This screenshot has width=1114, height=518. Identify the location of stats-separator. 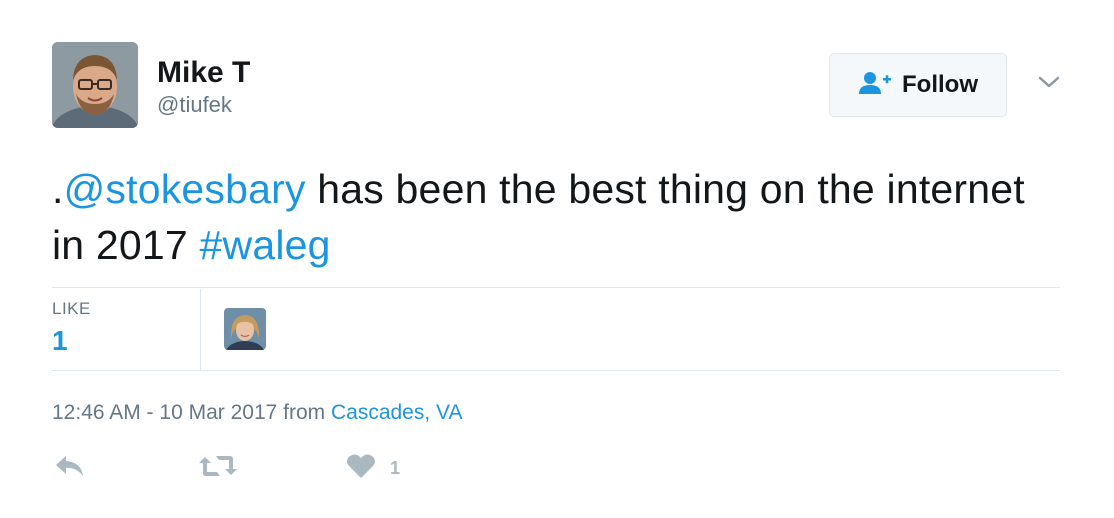
(200, 330).